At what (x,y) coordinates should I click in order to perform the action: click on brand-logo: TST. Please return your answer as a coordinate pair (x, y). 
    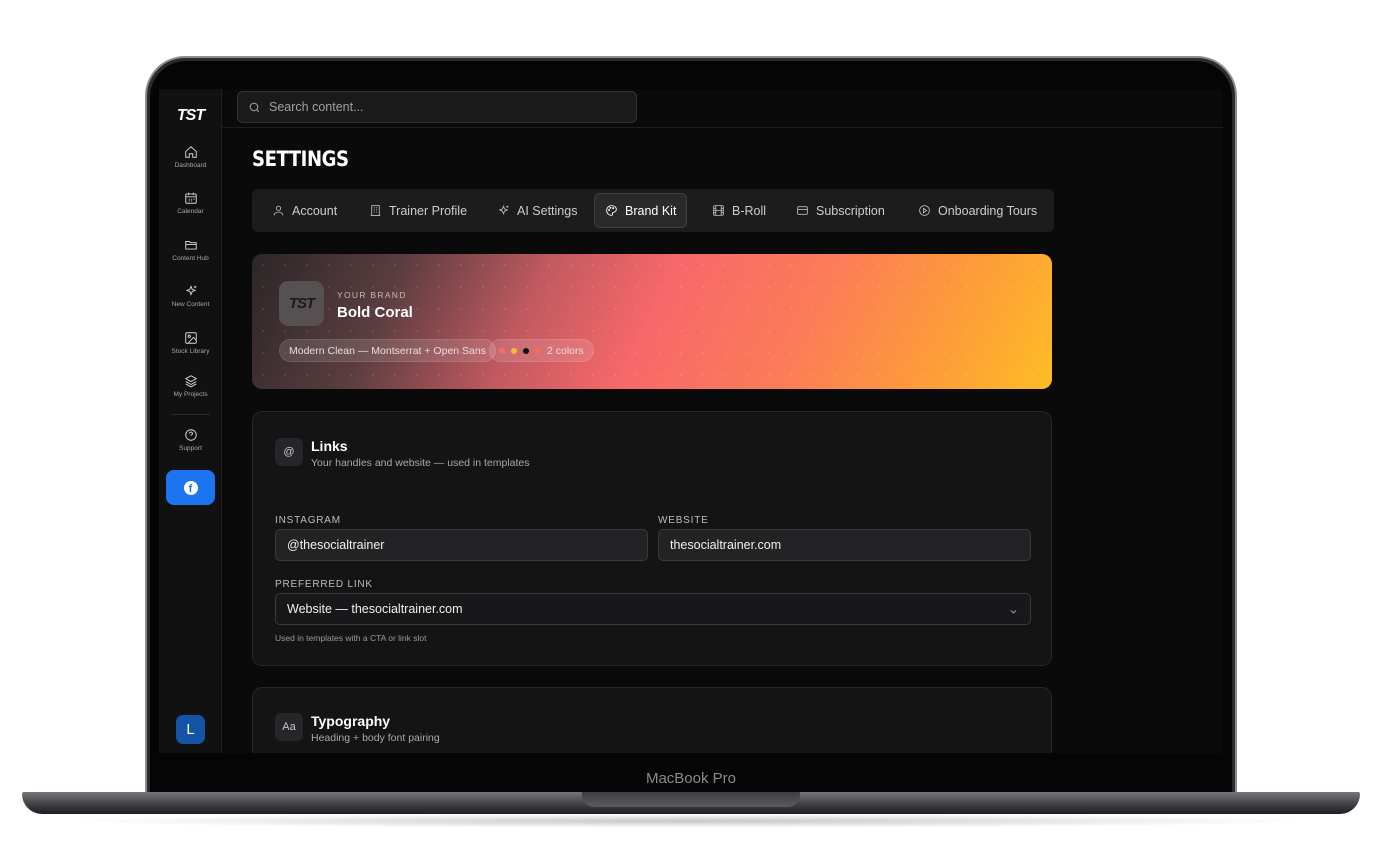
    Looking at the image, I should click on (301, 303).